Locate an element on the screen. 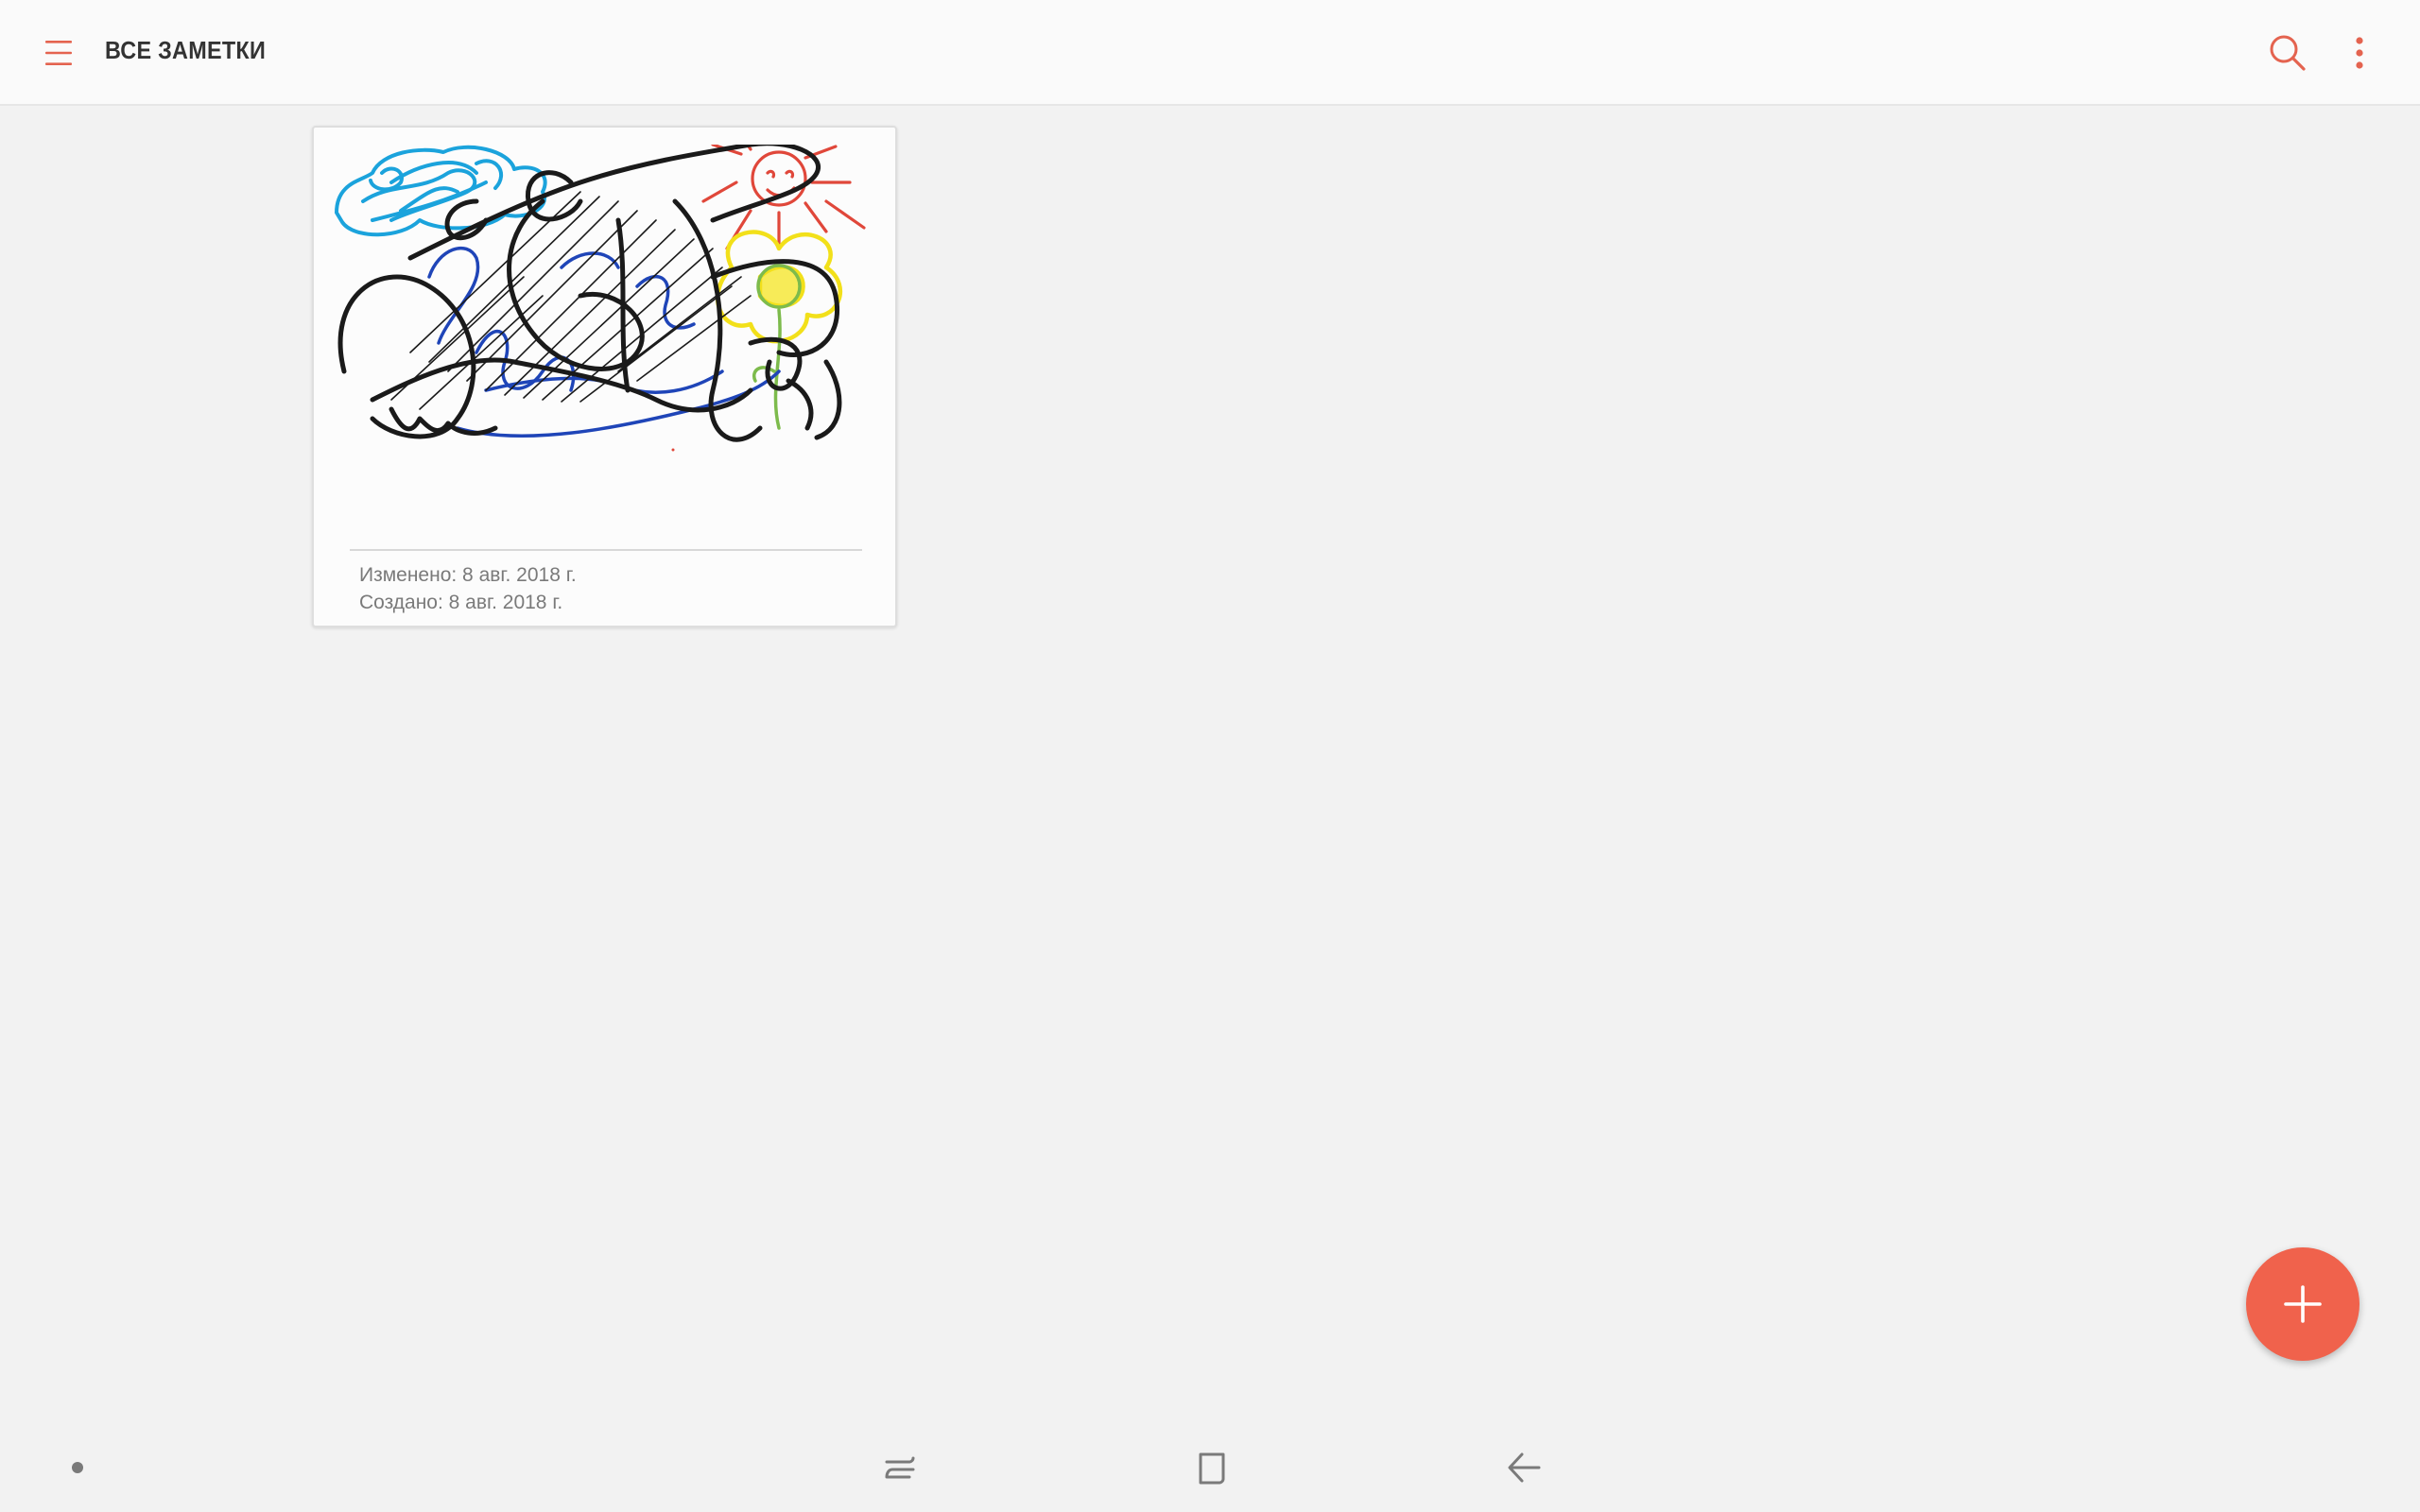 The width and height of the screenshot is (2420, 1512). more-options-button is located at coordinates (2359, 52).